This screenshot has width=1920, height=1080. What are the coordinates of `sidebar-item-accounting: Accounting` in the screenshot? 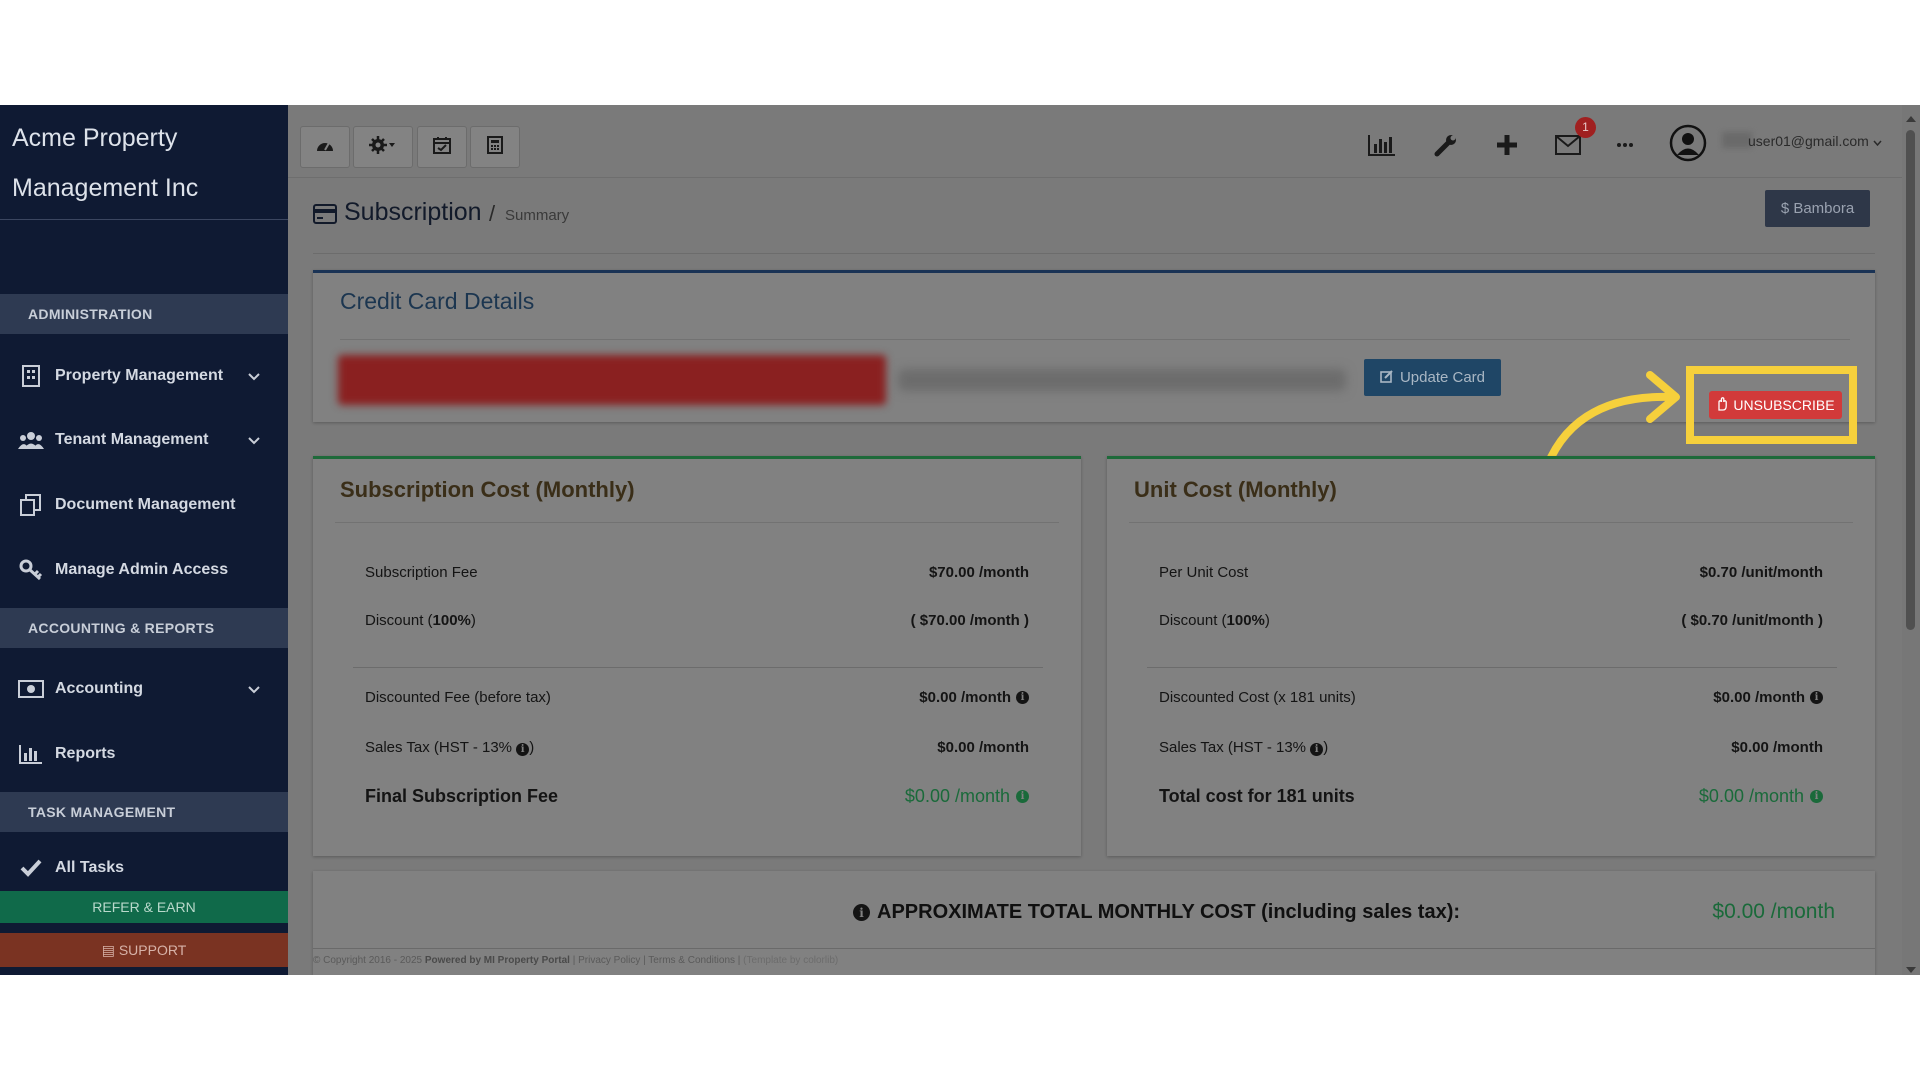 It's located at (144, 689).